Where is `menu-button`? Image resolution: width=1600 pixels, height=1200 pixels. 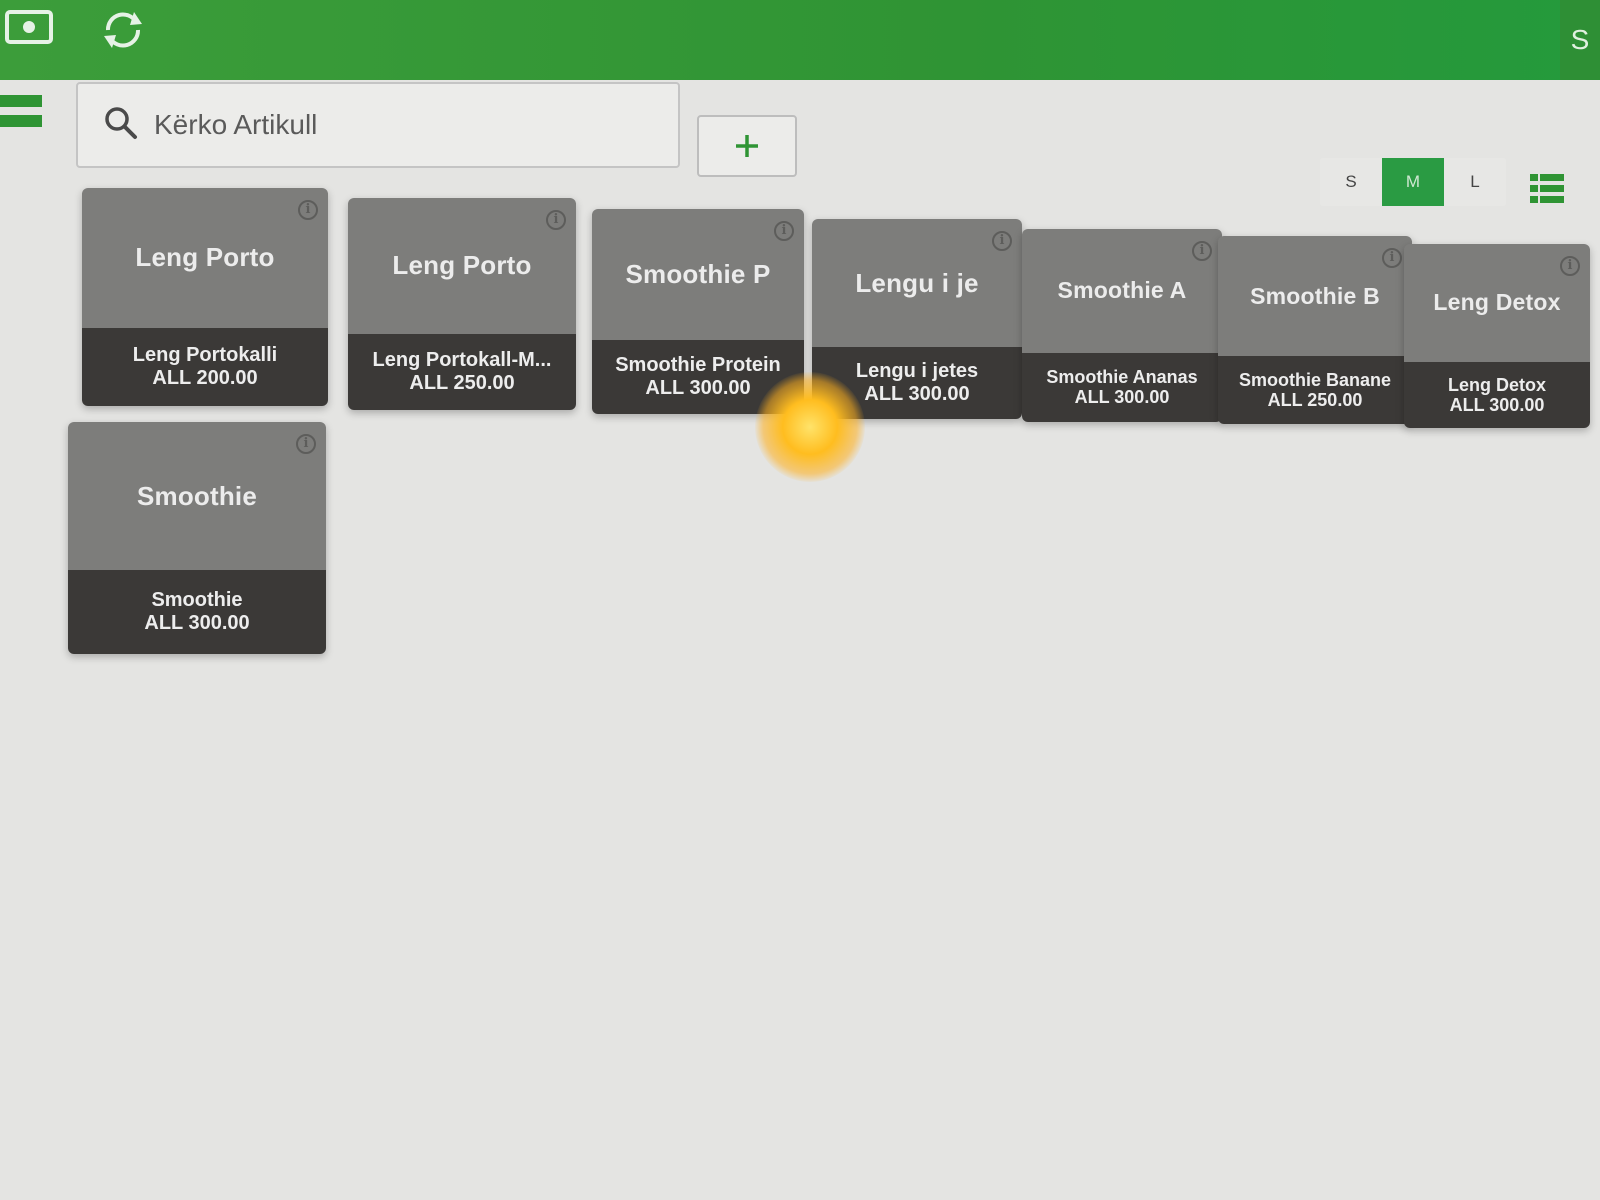 menu-button is located at coordinates (21, 111).